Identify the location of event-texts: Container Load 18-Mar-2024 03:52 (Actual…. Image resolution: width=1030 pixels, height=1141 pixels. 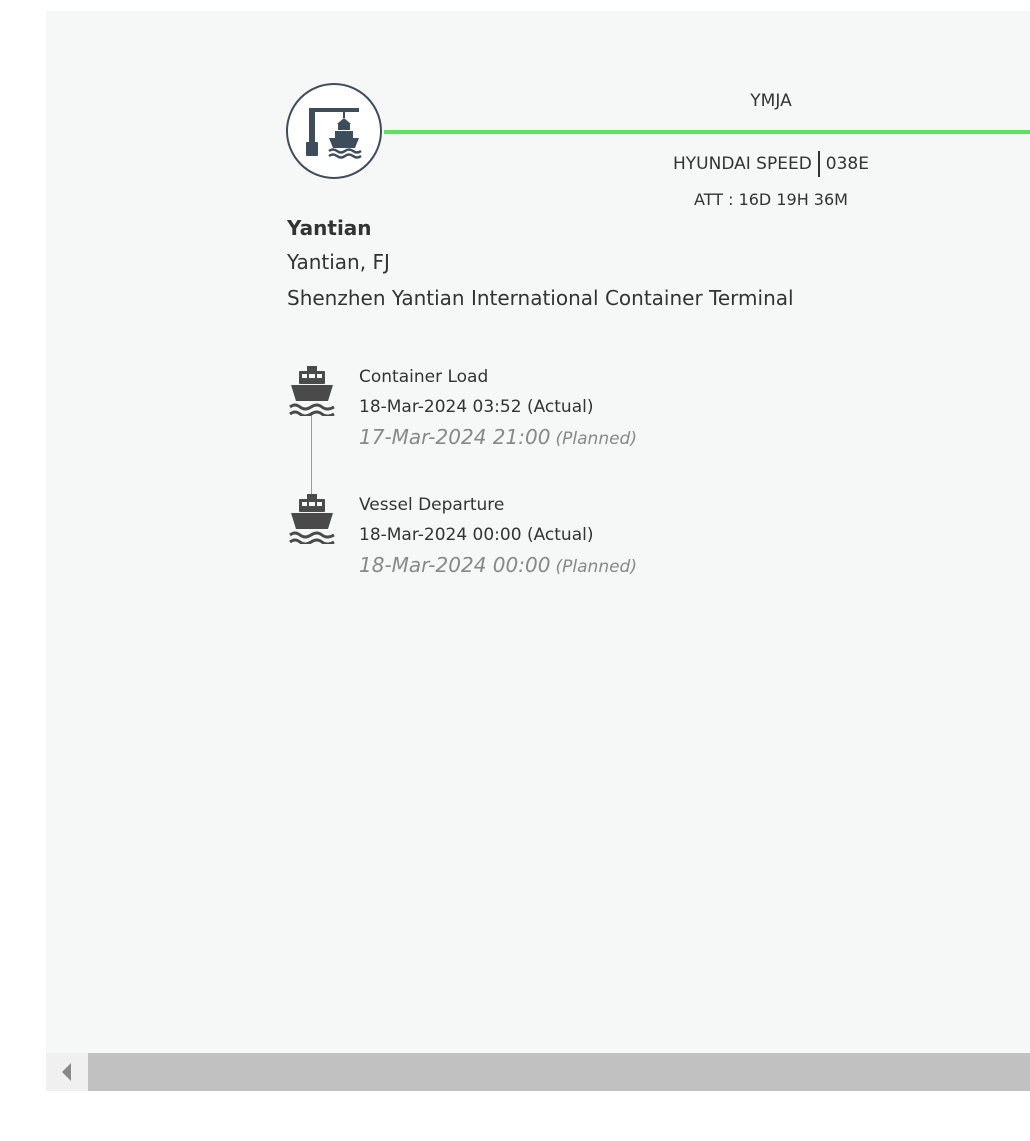
(498, 408).